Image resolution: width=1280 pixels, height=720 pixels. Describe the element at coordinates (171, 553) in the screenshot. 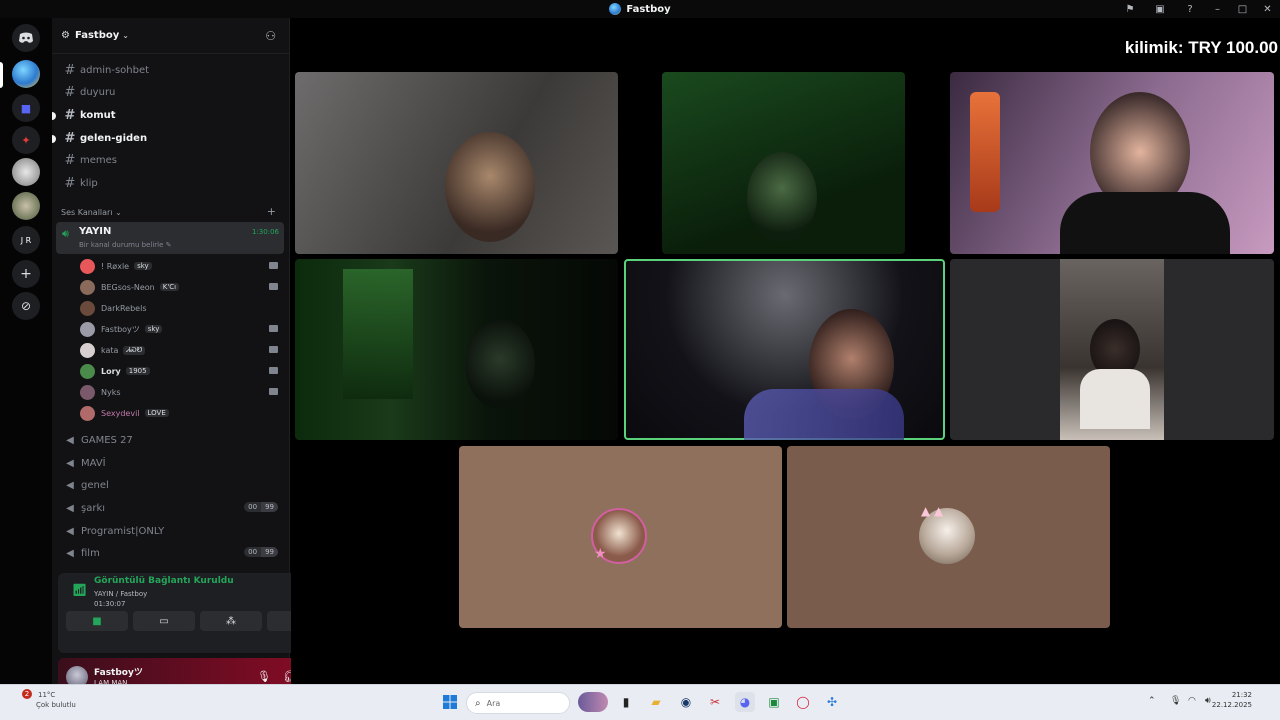

I see `voice-channel-film: ◀︎ film 00 99` at that location.